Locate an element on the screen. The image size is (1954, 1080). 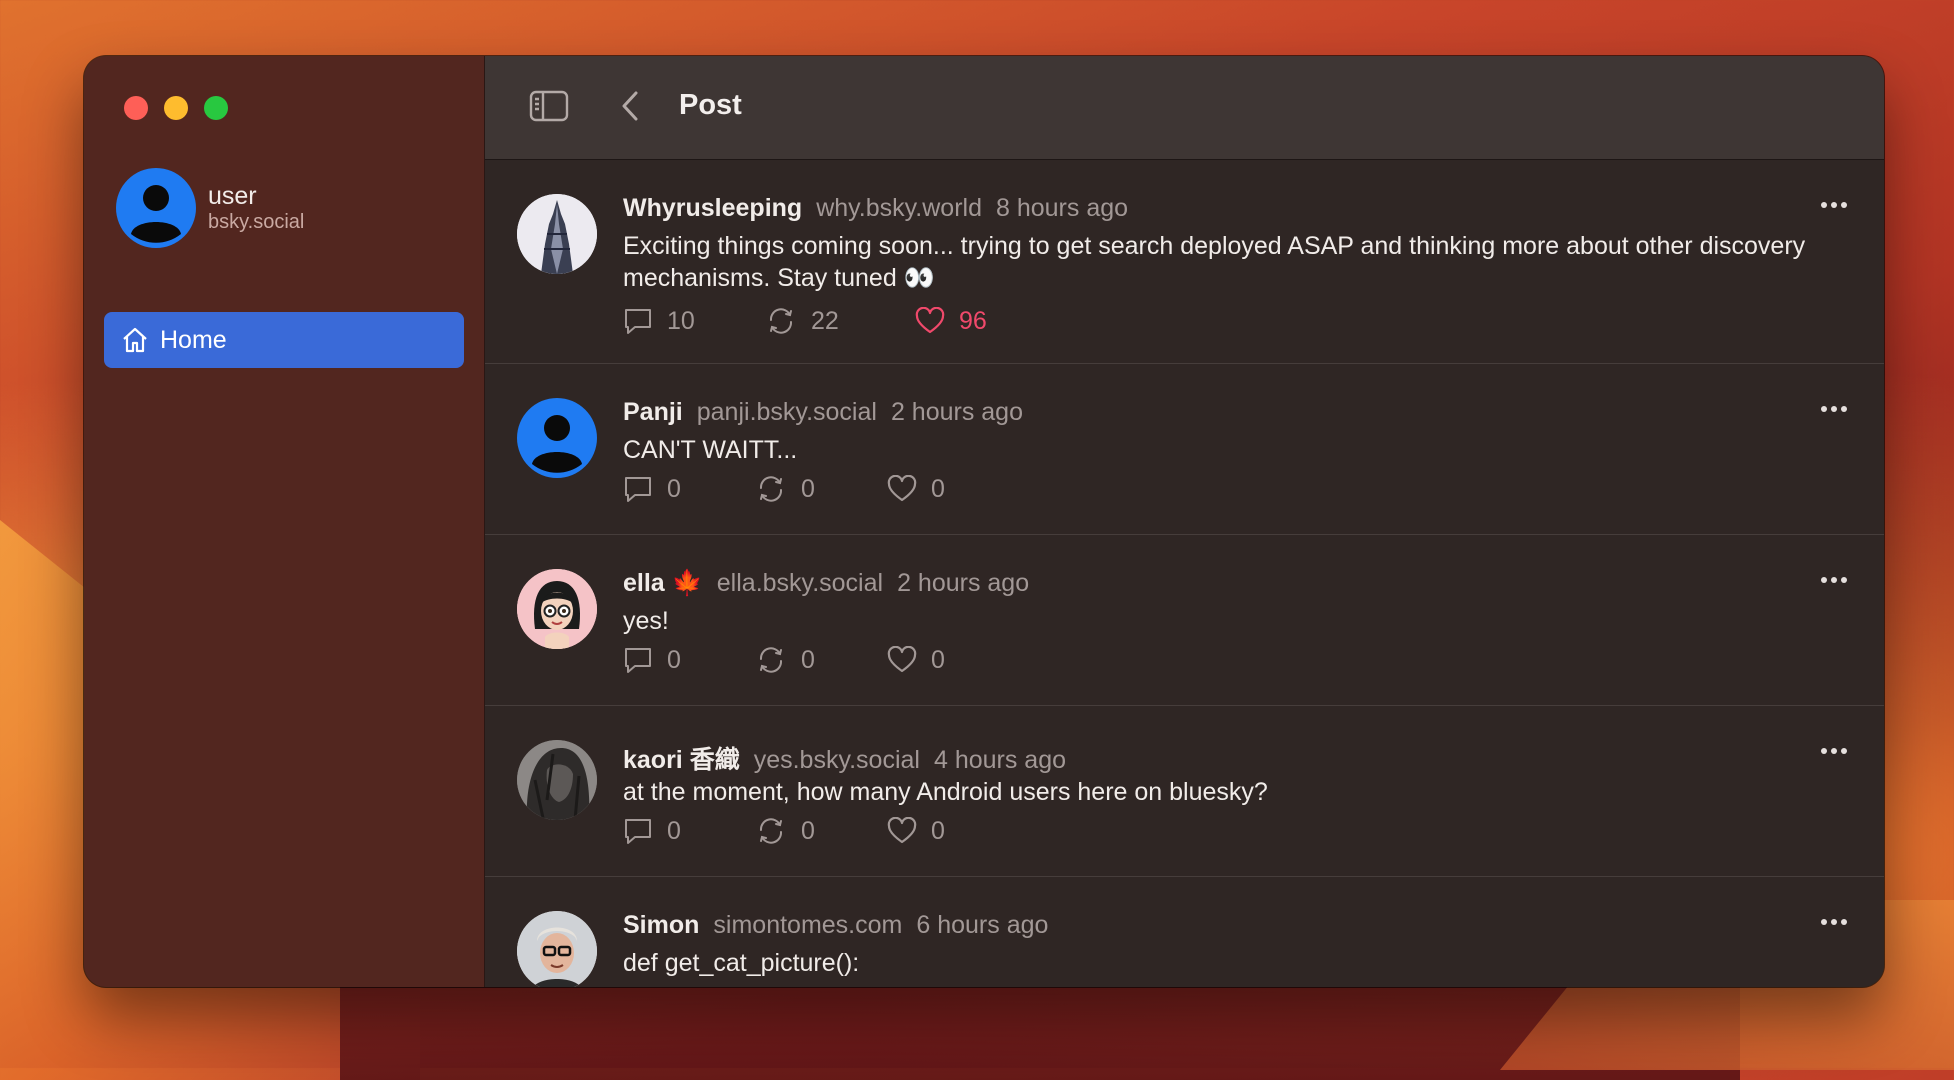
author-handle: panji.bsky.social is located at coordinates (787, 412).